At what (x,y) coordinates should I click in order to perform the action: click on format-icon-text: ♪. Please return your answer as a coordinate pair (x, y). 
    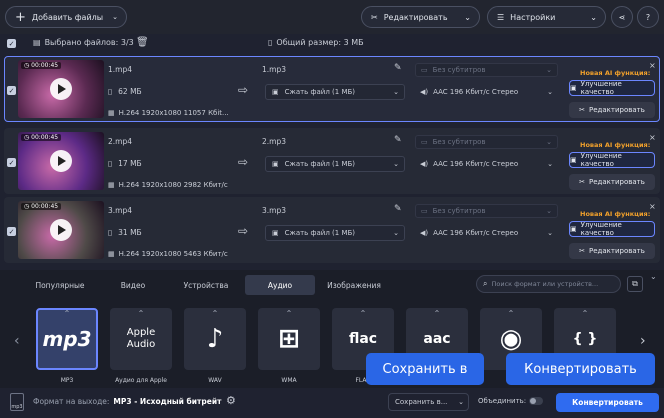
    Looking at the image, I should click on (215, 339).